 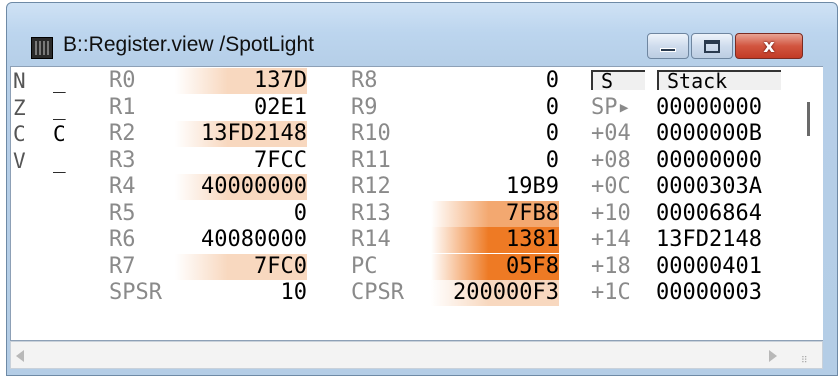 What do you see at coordinates (709, 293) in the screenshot?
I see `stack-value: 00000003` at bounding box center [709, 293].